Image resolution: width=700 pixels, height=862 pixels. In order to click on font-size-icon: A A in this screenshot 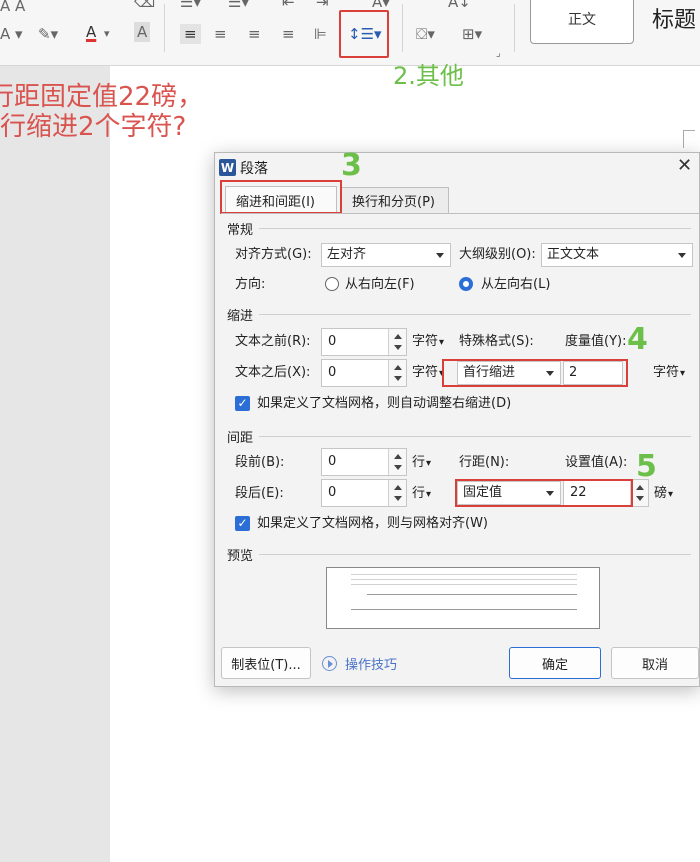, I will do `click(12, 8)`.